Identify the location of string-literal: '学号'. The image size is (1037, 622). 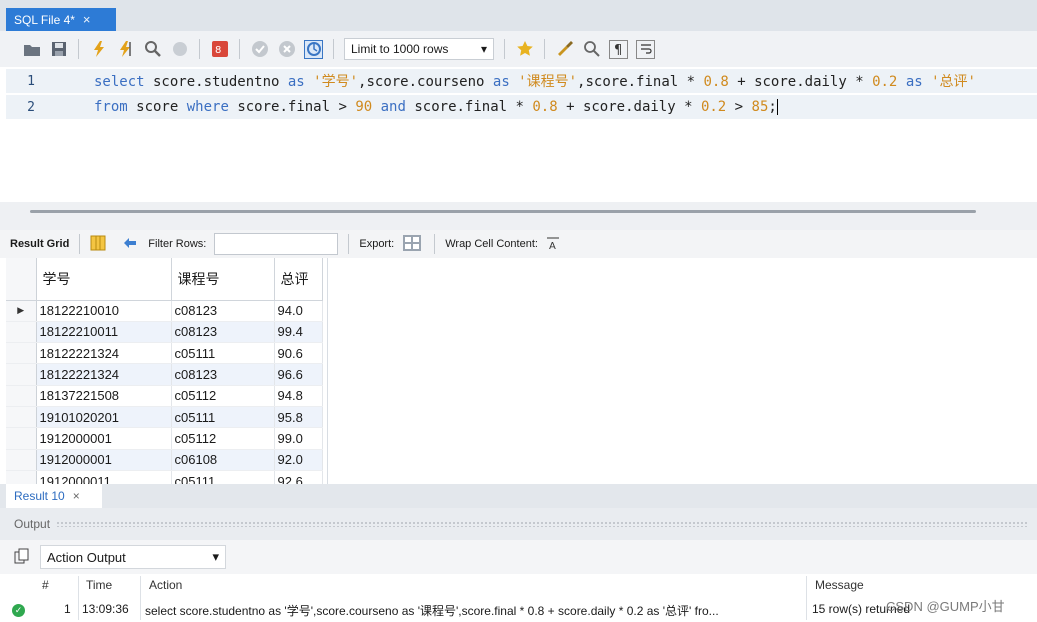
(331, 82).